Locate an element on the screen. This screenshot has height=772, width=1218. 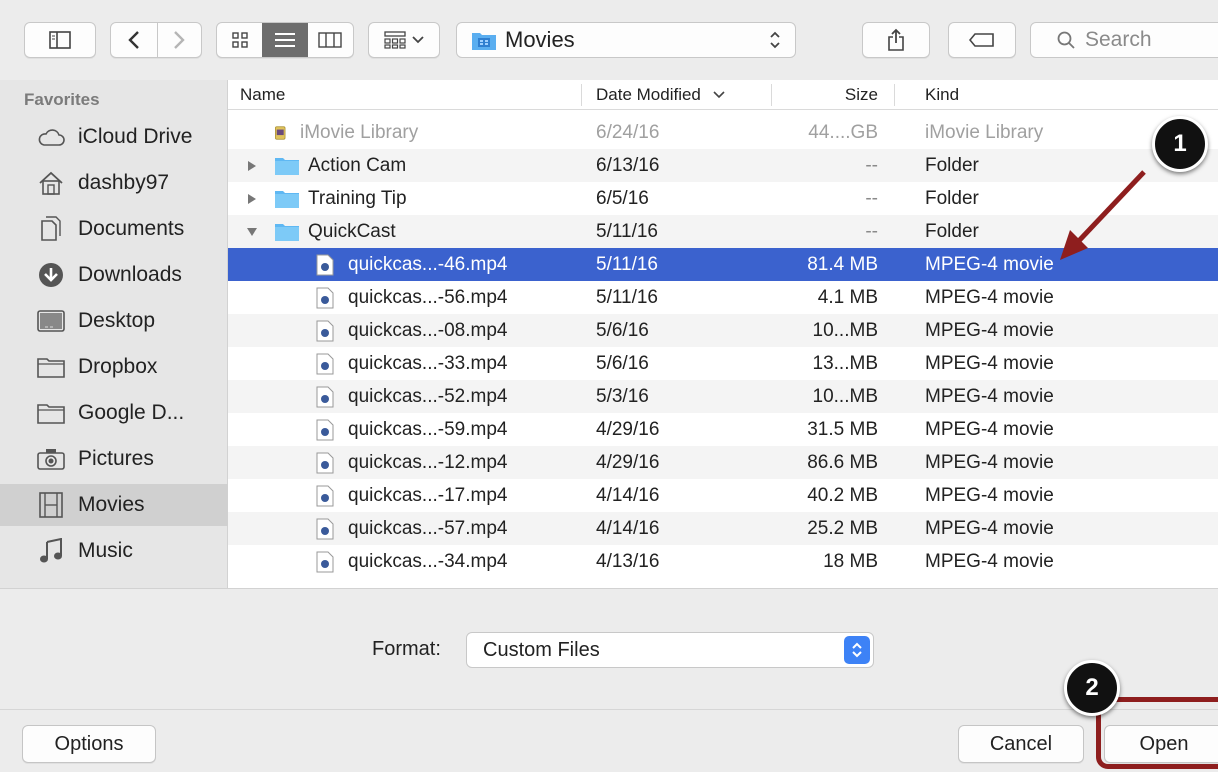
icon-grid-icon is located at coordinates (239, 40).